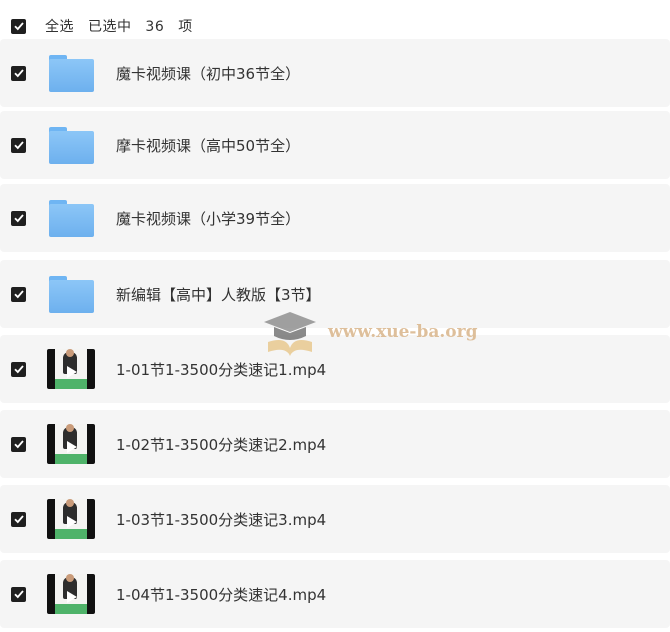  I want to click on list-item: 1-02节1-3500分类速记2.mp4, so click(335, 444).